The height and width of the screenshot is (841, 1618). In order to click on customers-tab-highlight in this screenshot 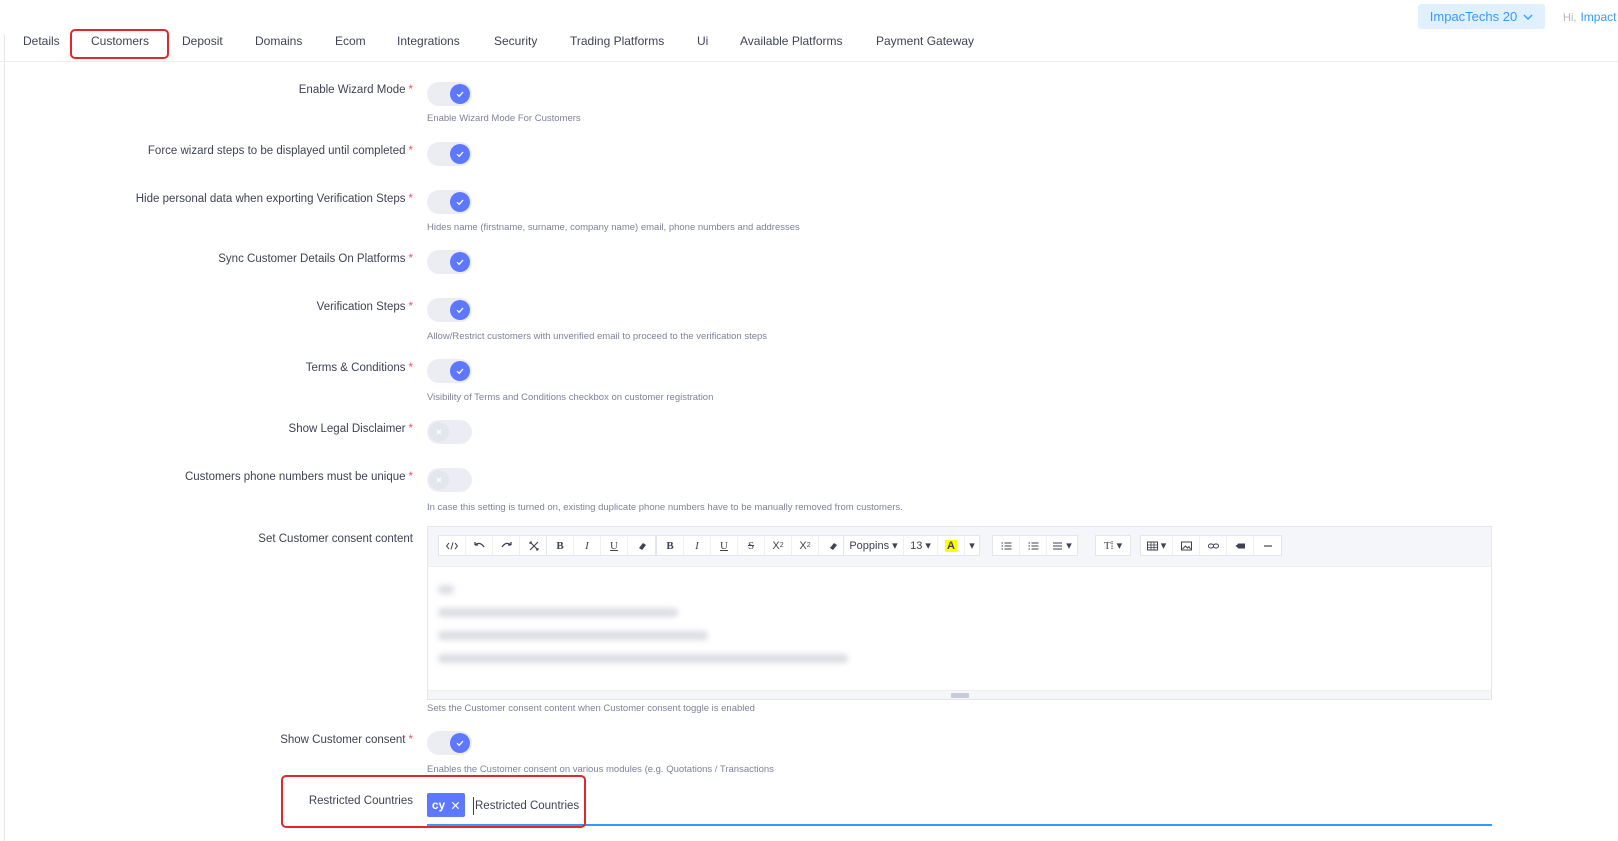, I will do `click(119, 44)`.